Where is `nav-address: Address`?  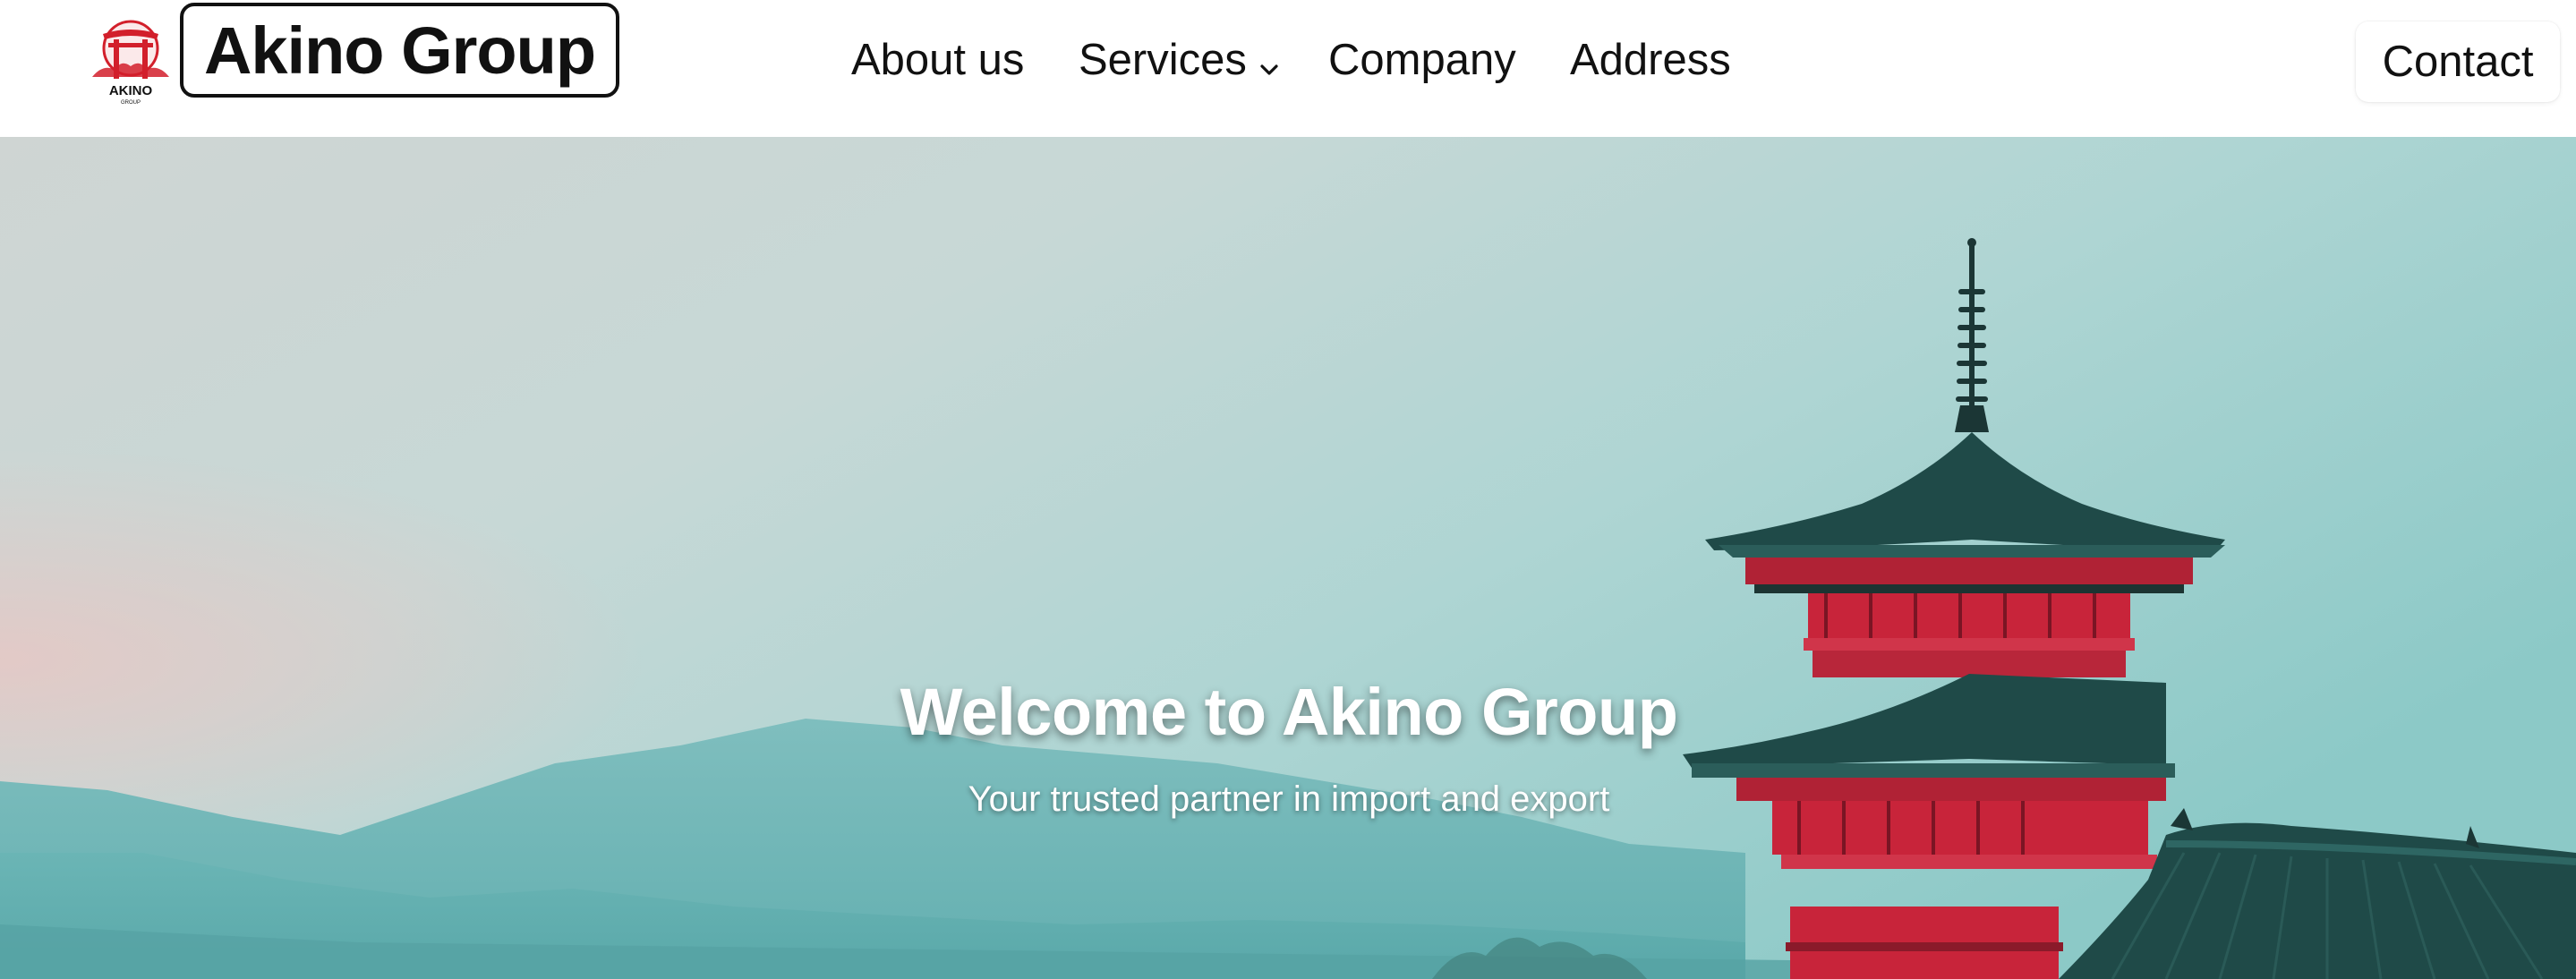
nav-address: Address is located at coordinates (1650, 59).